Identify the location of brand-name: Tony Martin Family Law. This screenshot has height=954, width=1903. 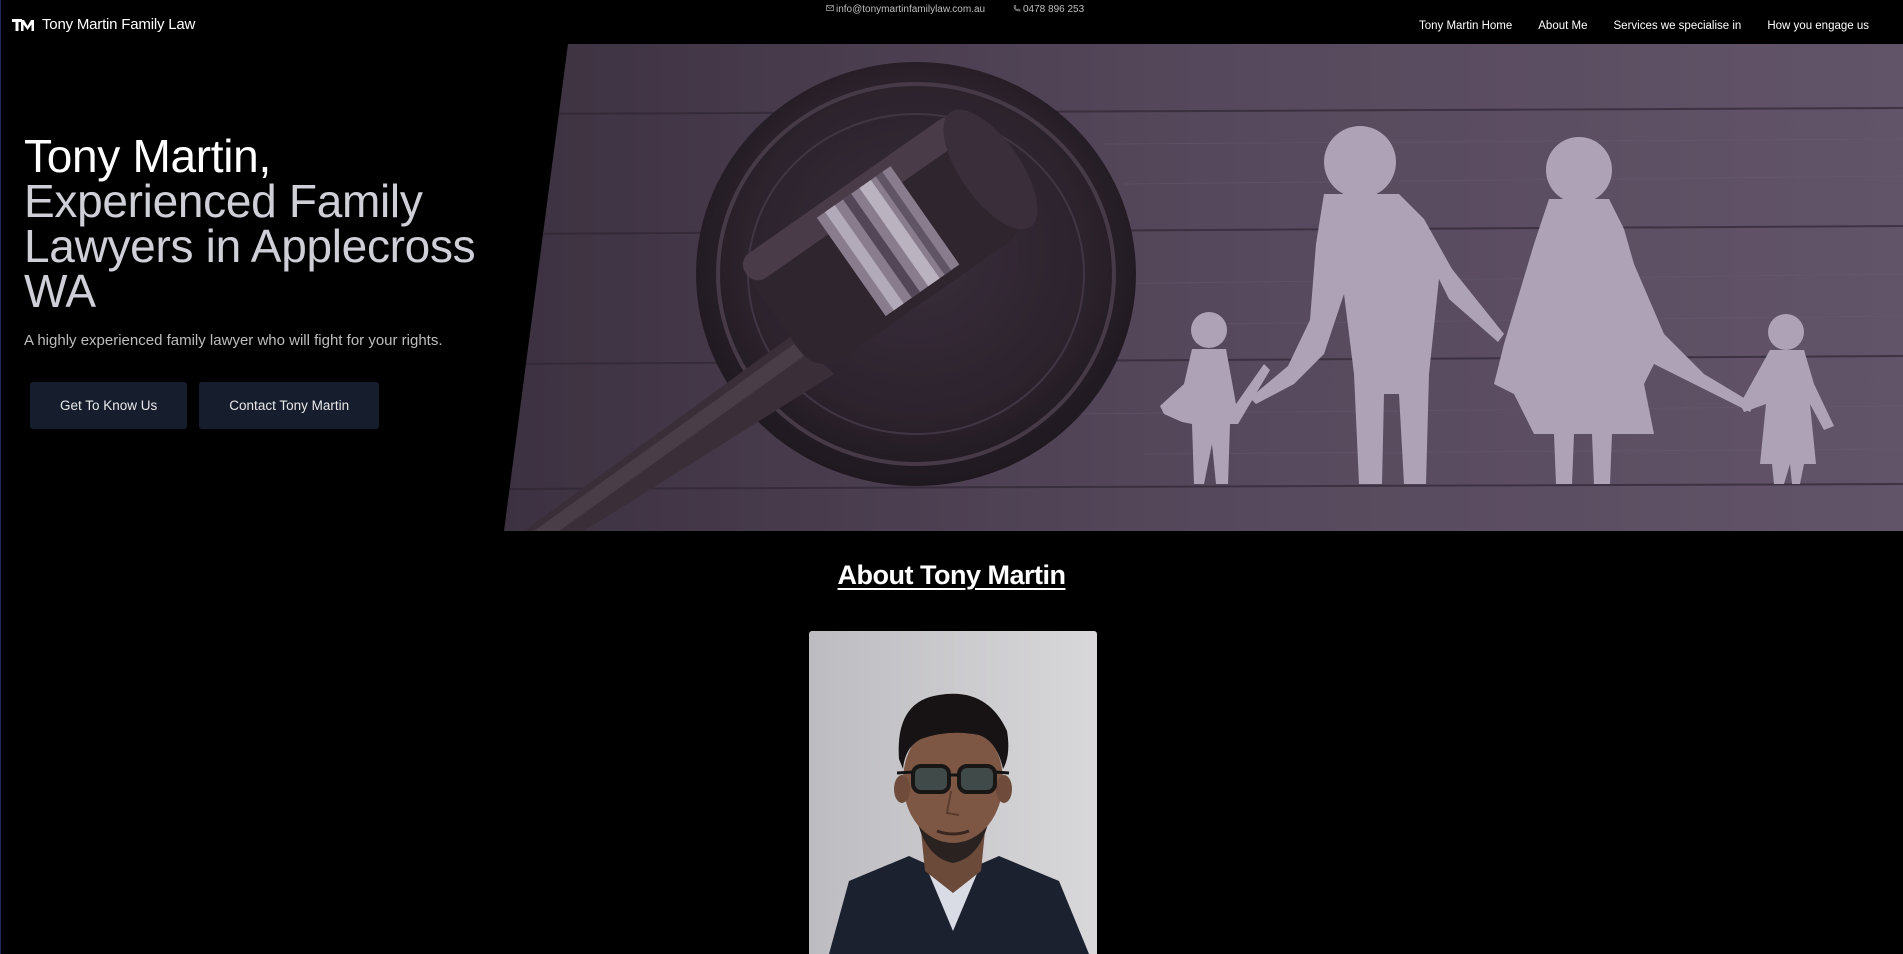
(119, 24).